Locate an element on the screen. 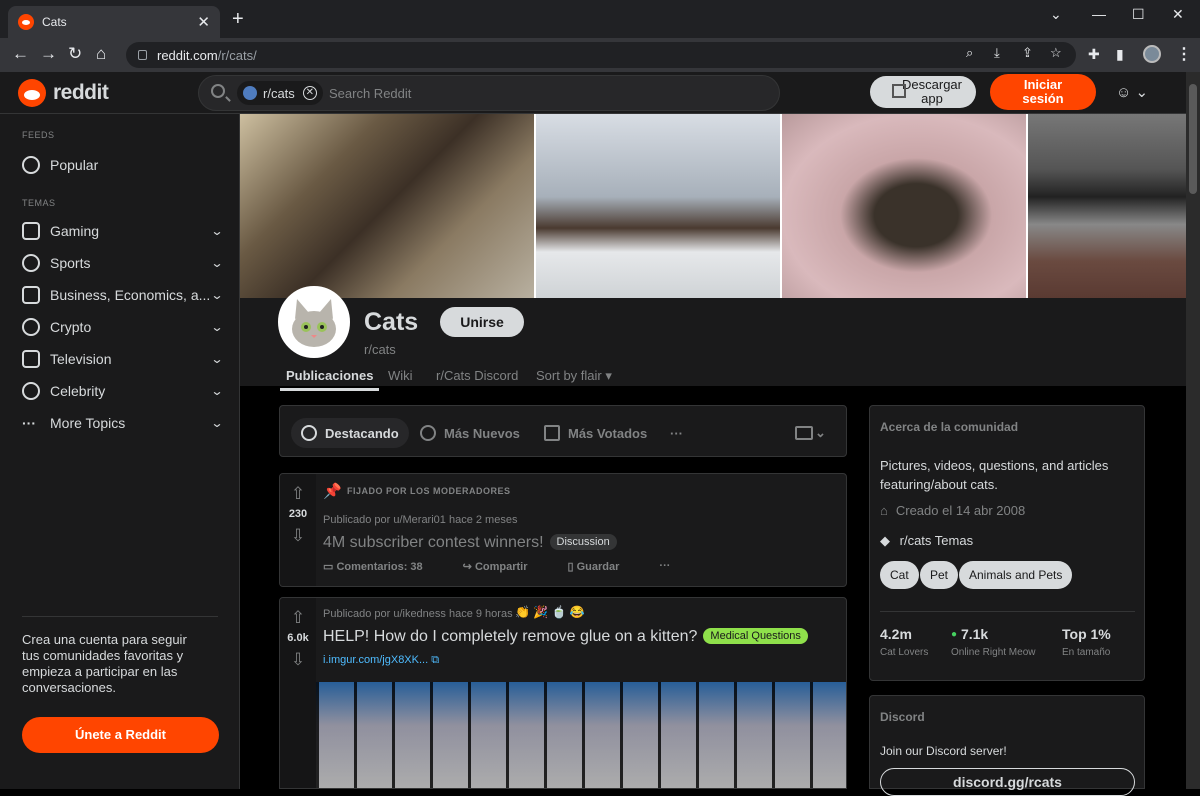 Image resolution: width=1200 pixels, height=796 pixels. community-avatar is located at coordinates (314, 322).